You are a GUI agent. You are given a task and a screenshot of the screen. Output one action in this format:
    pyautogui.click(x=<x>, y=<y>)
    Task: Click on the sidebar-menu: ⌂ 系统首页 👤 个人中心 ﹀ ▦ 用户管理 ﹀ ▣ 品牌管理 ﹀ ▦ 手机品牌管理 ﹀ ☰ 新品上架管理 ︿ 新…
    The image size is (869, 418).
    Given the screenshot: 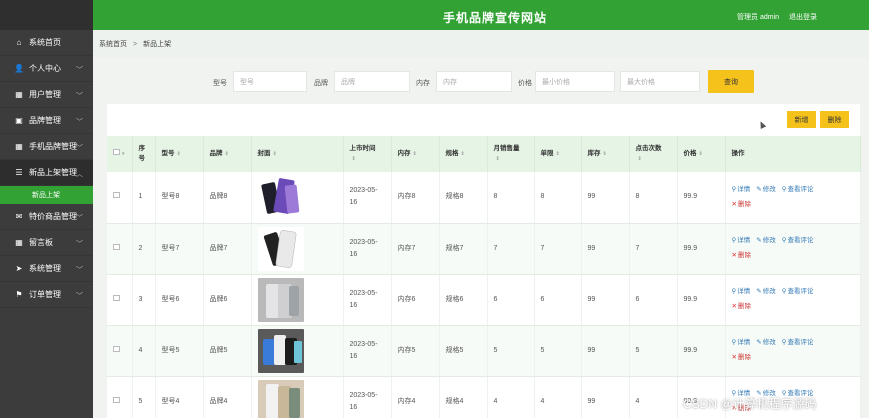 What is the action you would take?
    pyautogui.click(x=46, y=169)
    